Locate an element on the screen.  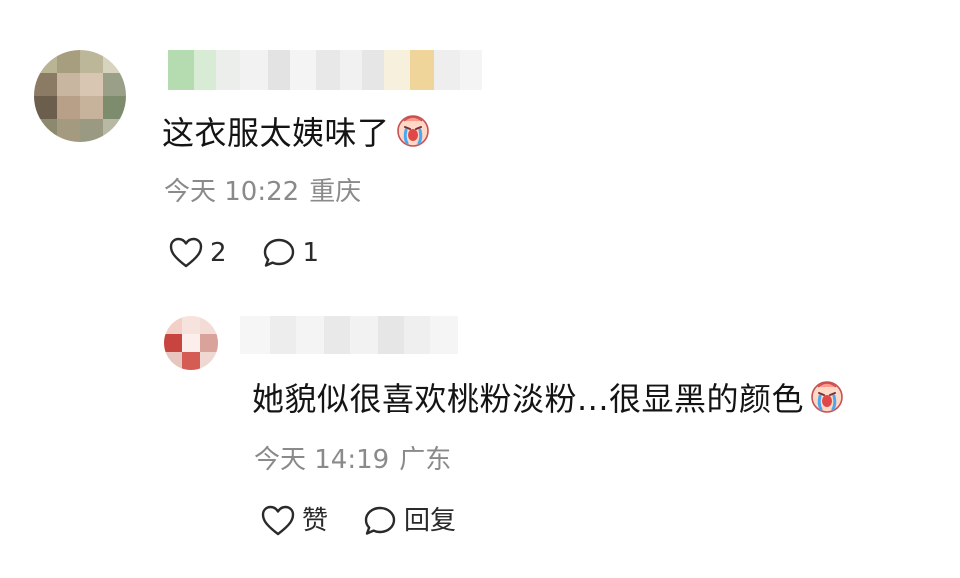
reply-actions: 赞 回复 is located at coordinates (358, 521).